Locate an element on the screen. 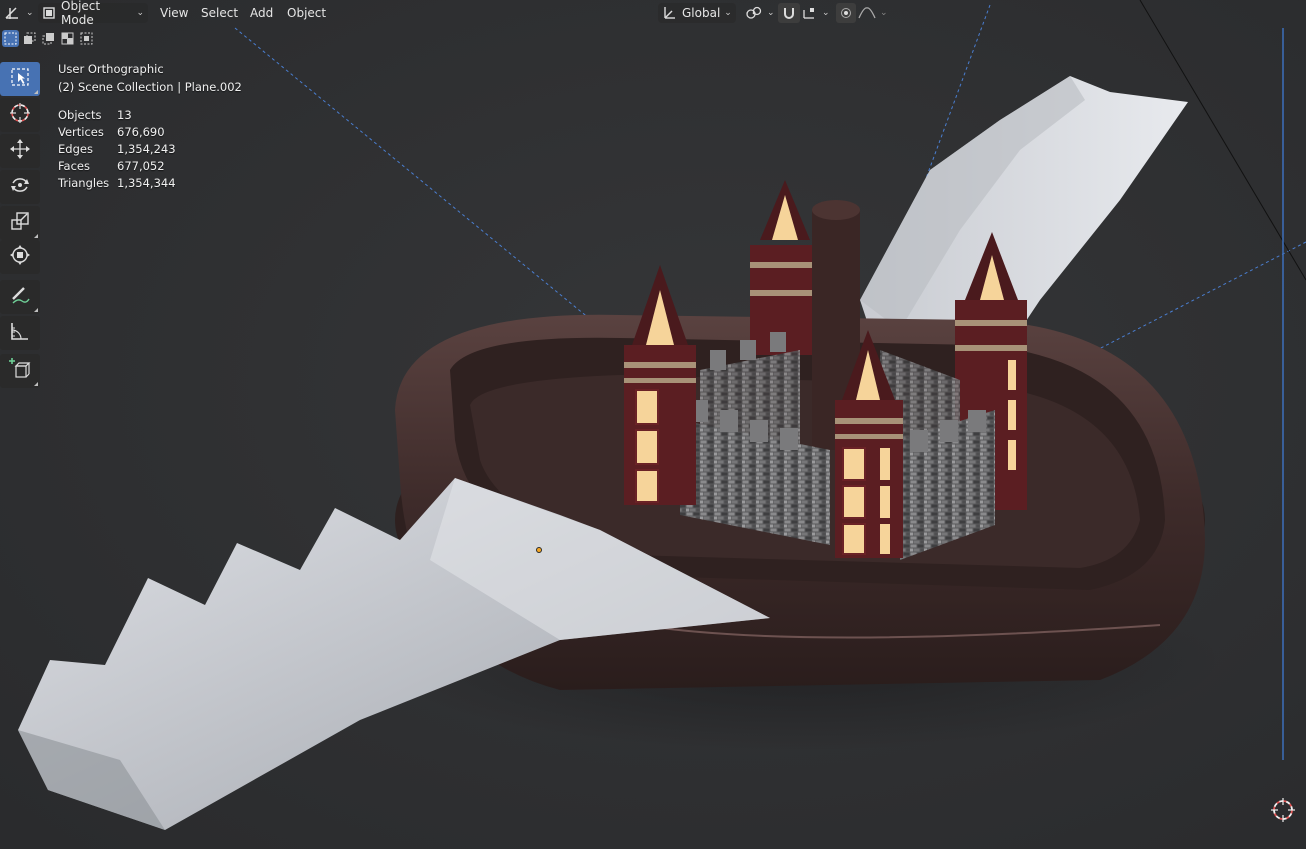  stat-row: Triangles 1,354,344 is located at coordinates (117, 182).